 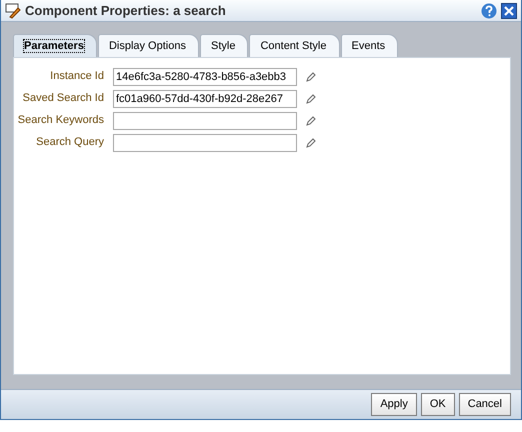 What do you see at coordinates (224, 45) in the screenshot?
I see `tab: Style` at bounding box center [224, 45].